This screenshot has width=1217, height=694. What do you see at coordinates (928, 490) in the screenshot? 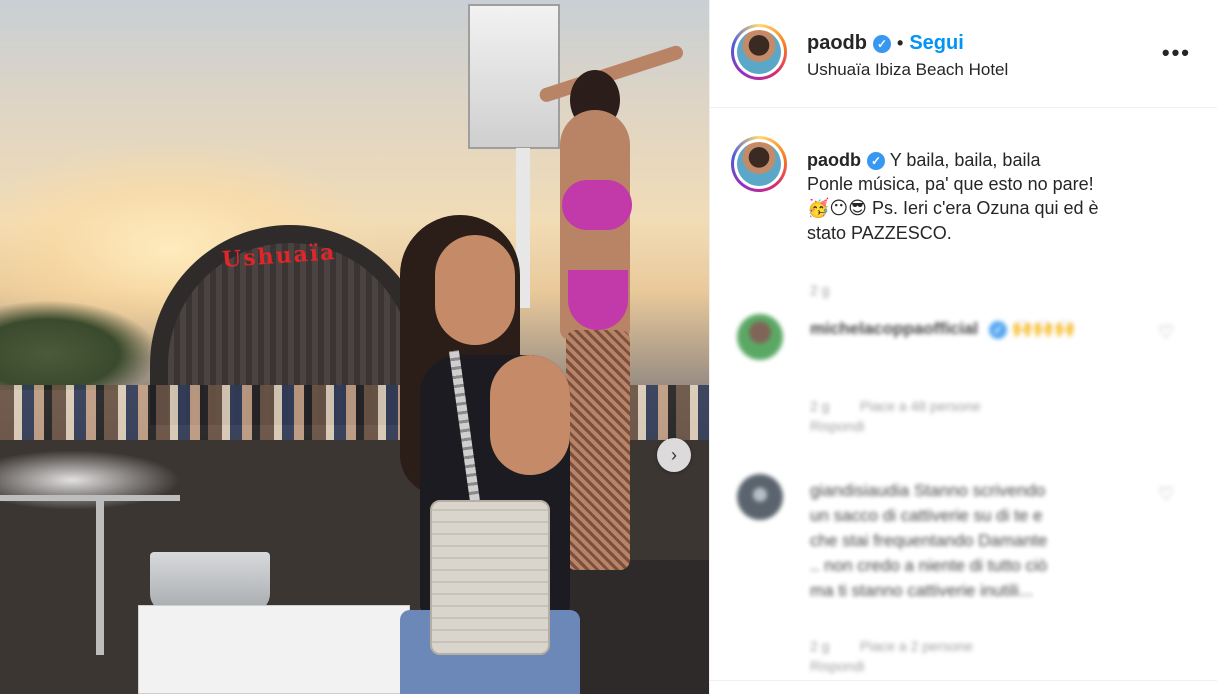
I see `comment-line: giandisiaudia Stanno scrivendo` at bounding box center [928, 490].